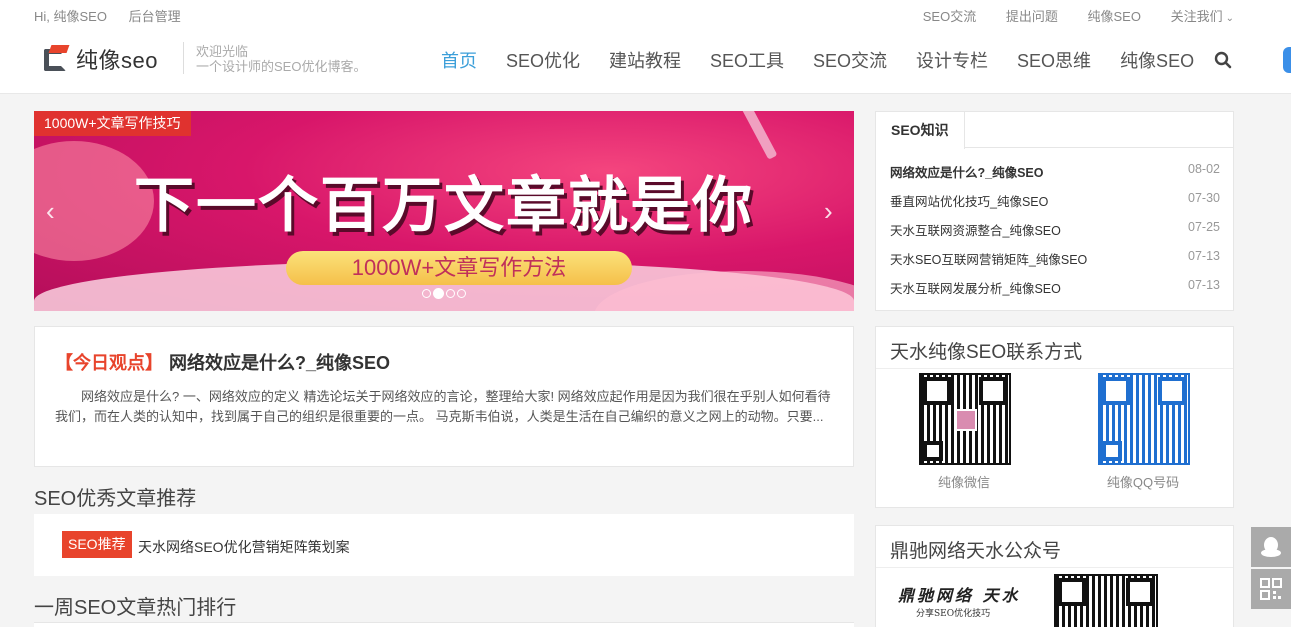 Image resolution: width=1291 pixels, height=627 pixels. What do you see at coordinates (1106, 600) in the screenshot?
I see `gzh-qr-code` at bounding box center [1106, 600].